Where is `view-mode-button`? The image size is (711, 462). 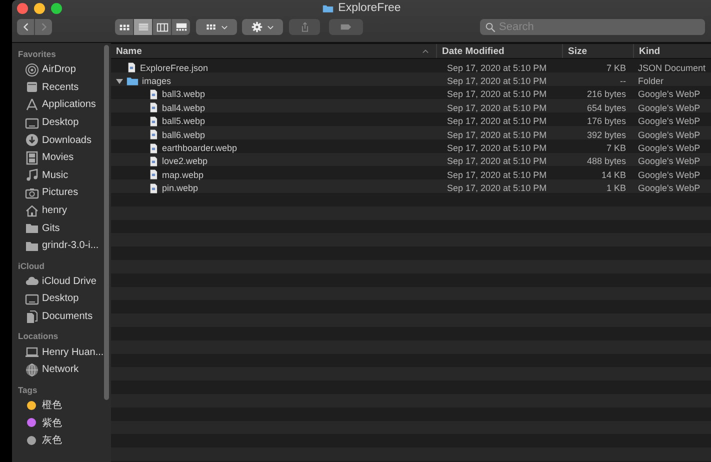 view-mode-button is located at coordinates (143, 27).